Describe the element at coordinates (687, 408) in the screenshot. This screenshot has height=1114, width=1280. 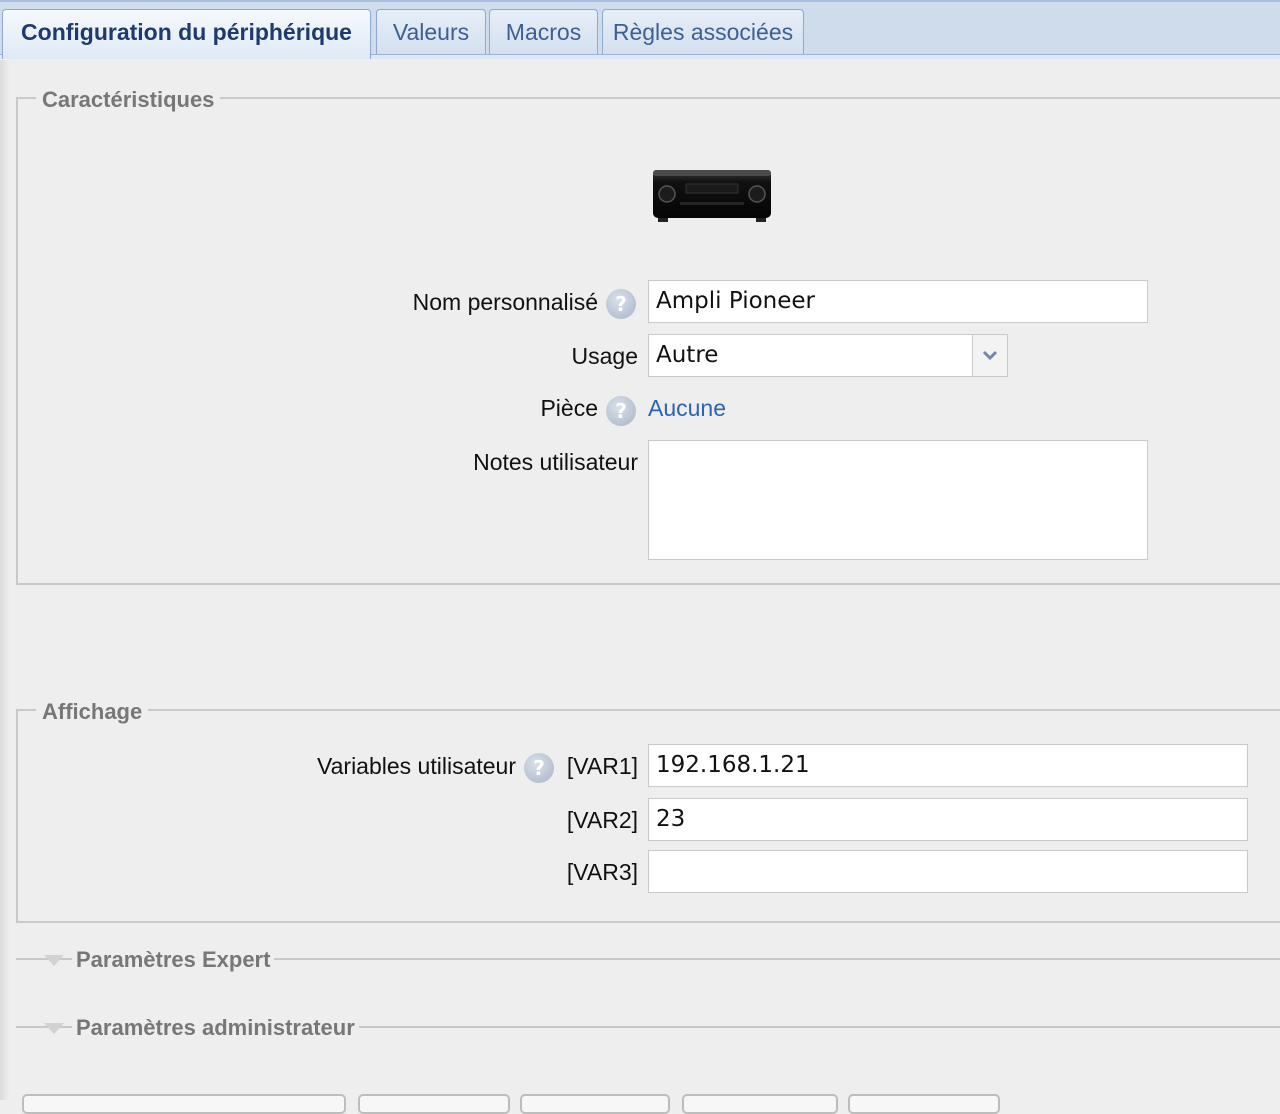
I see `room-link: Aucune` at that location.